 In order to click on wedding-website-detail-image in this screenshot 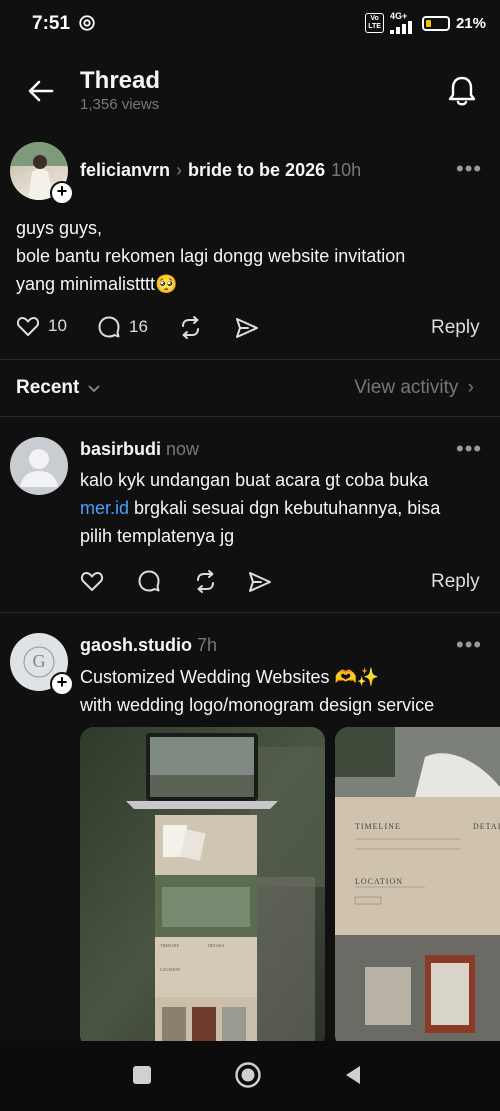, I will do `click(417, 888)`.